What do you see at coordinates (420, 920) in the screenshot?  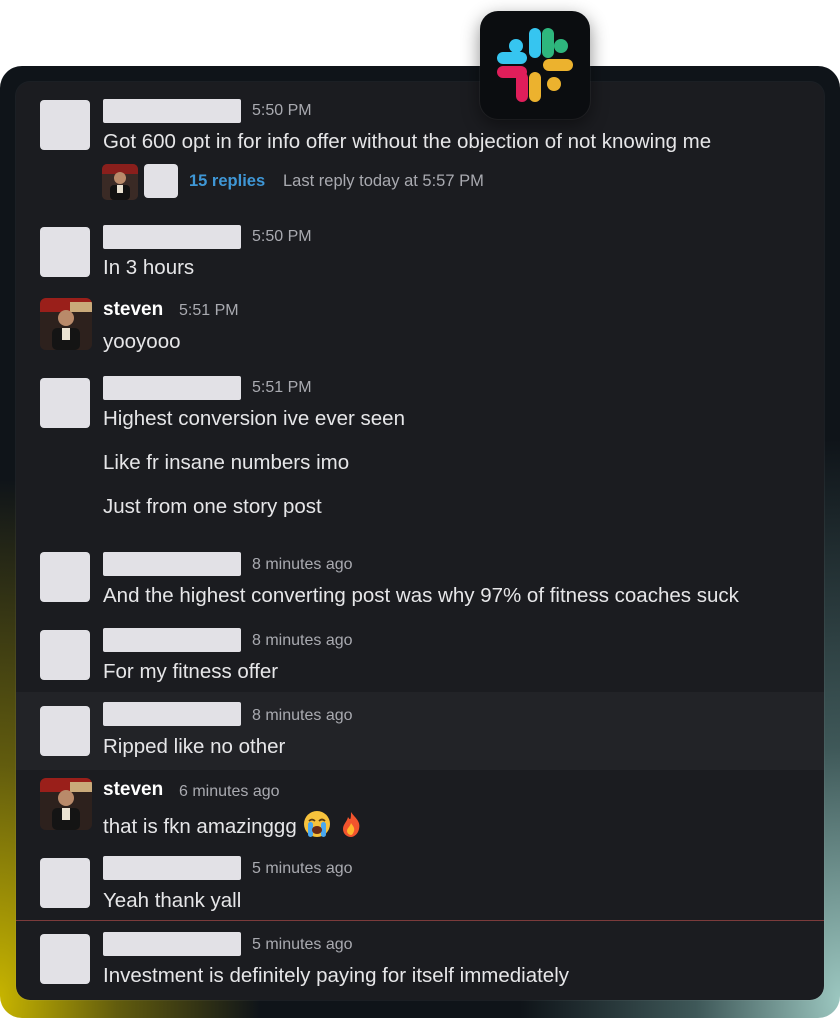 I see `new-messages-divider` at bounding box center [420, 920].